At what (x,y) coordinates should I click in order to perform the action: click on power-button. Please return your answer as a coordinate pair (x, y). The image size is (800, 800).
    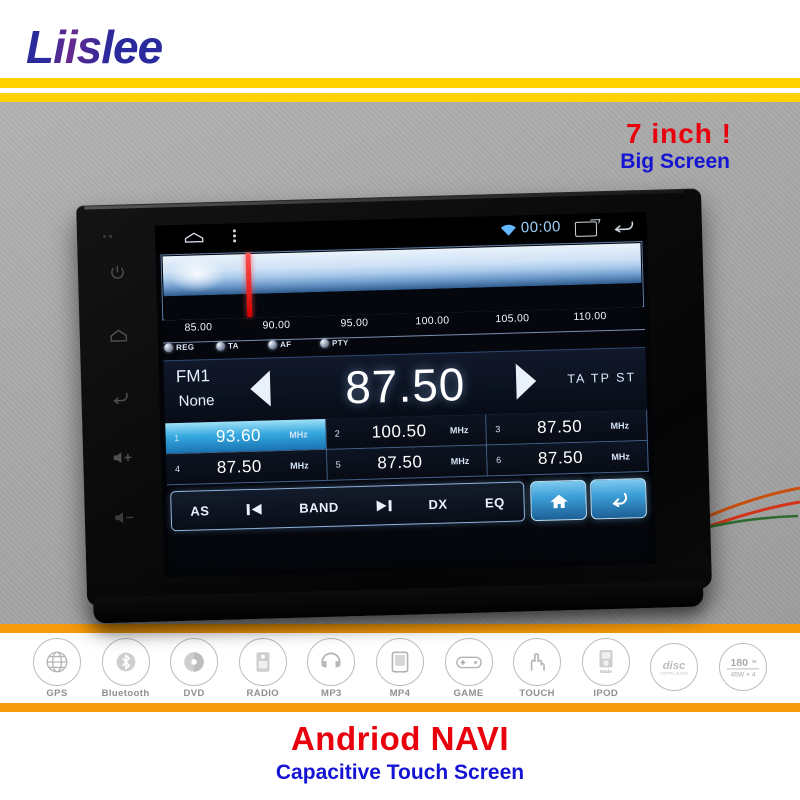
    Looking at the image, I should click on (117, 271).